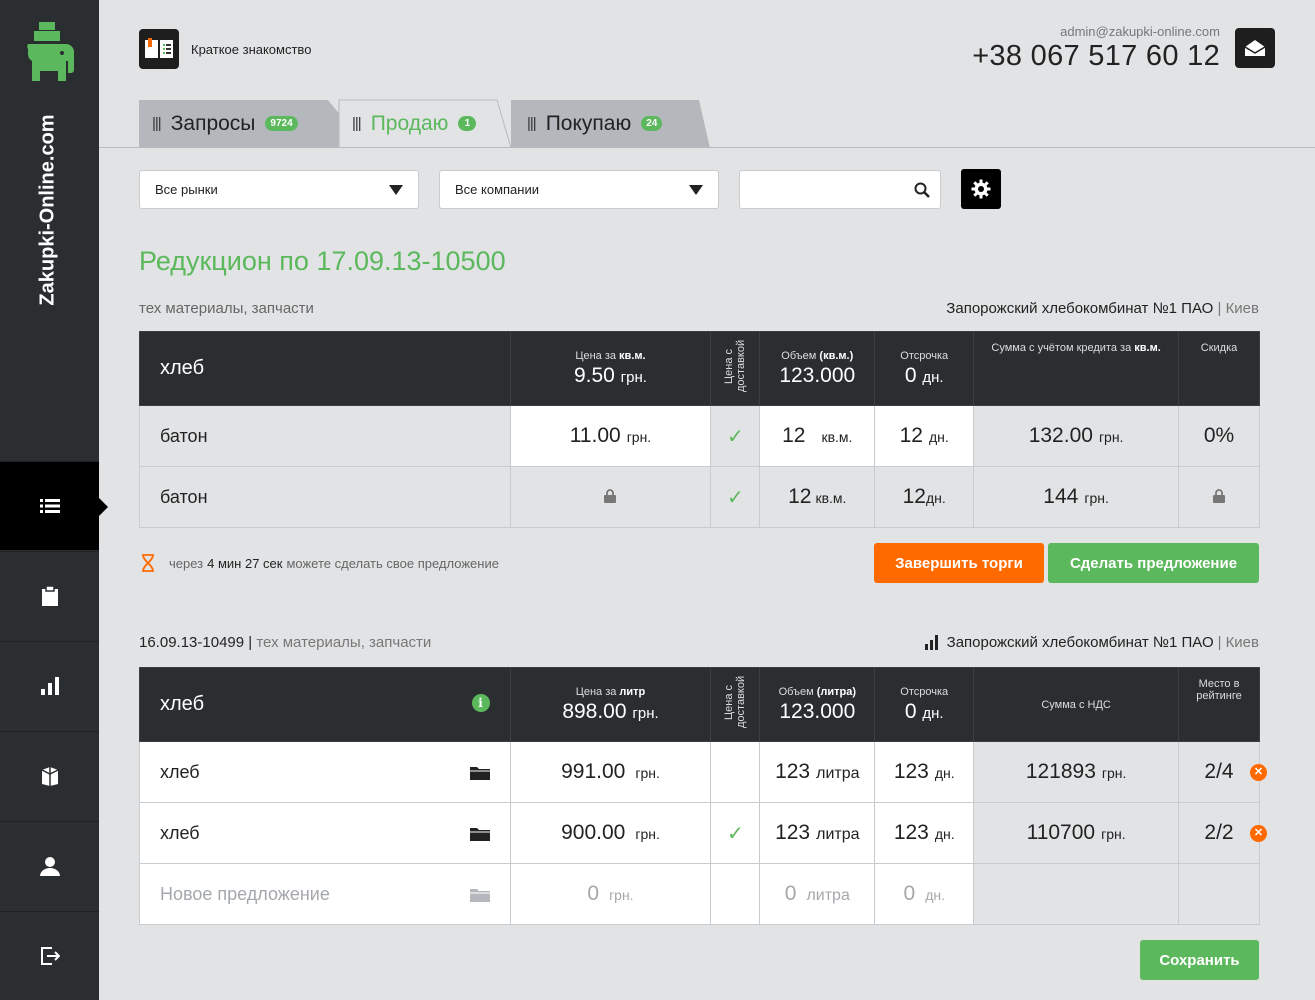 The width and height of the screenshot is (1315, 1000). I want to click on tab-badge: 1, so click(467, 123).